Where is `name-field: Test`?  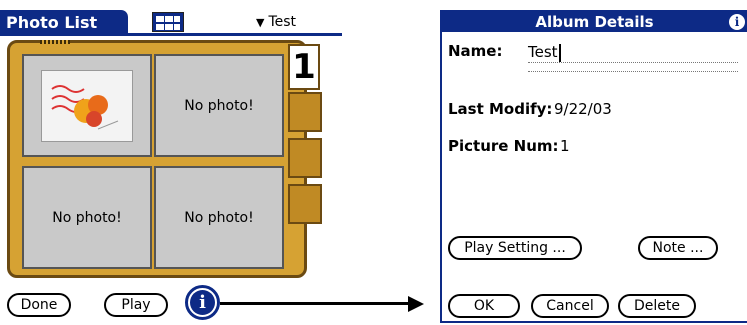 name-field: Test is located at coordinates (633, 52).